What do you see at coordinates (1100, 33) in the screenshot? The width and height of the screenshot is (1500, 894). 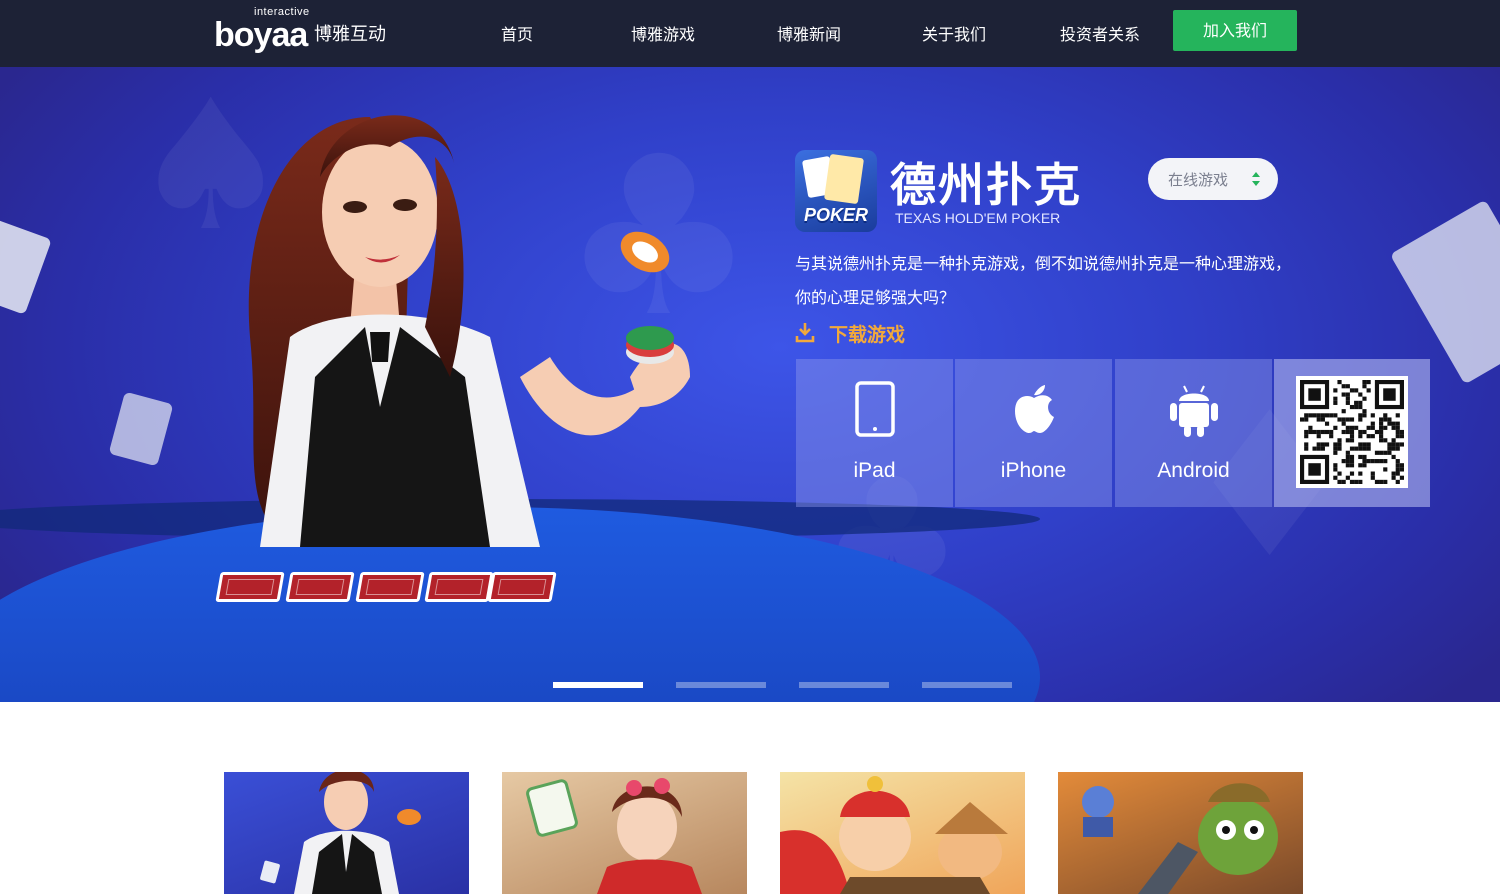 I see `nav-investors: 投资者关系` at bounding box center [1100, 33].